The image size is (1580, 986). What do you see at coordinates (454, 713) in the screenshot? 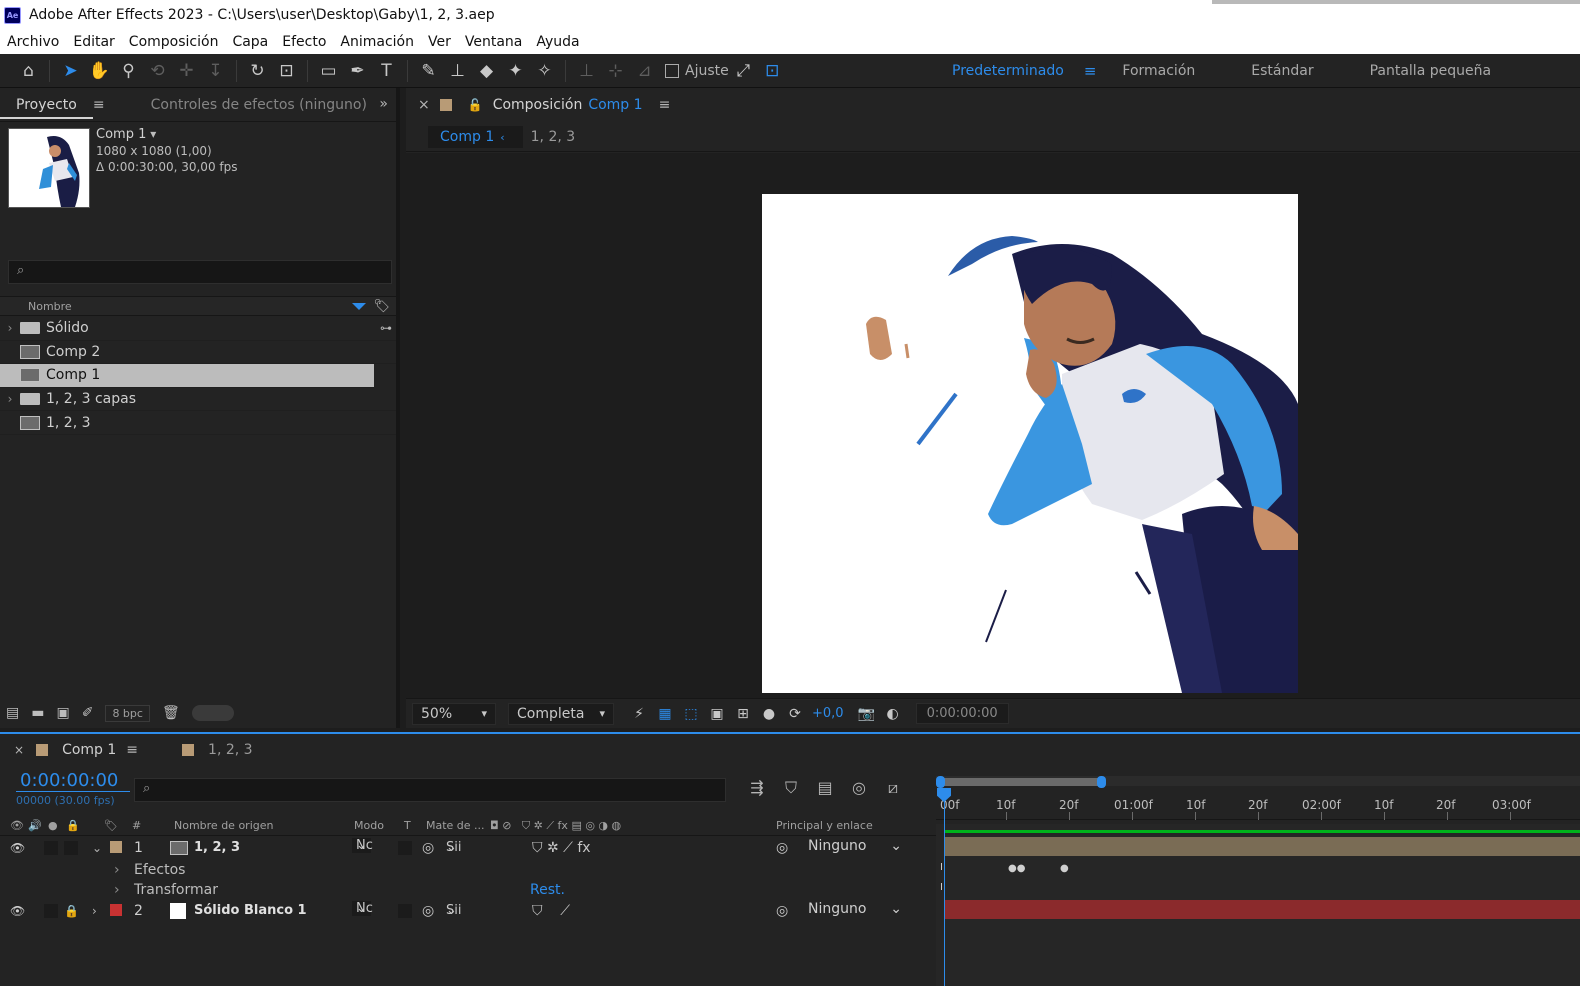
I see `zoom-dropdown: 50% ▾` at bounding box center [454, 713].